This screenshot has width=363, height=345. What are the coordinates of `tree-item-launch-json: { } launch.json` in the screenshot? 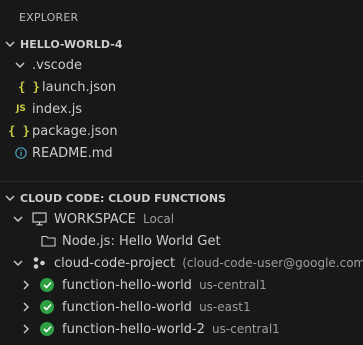 It's located at (181, 87).